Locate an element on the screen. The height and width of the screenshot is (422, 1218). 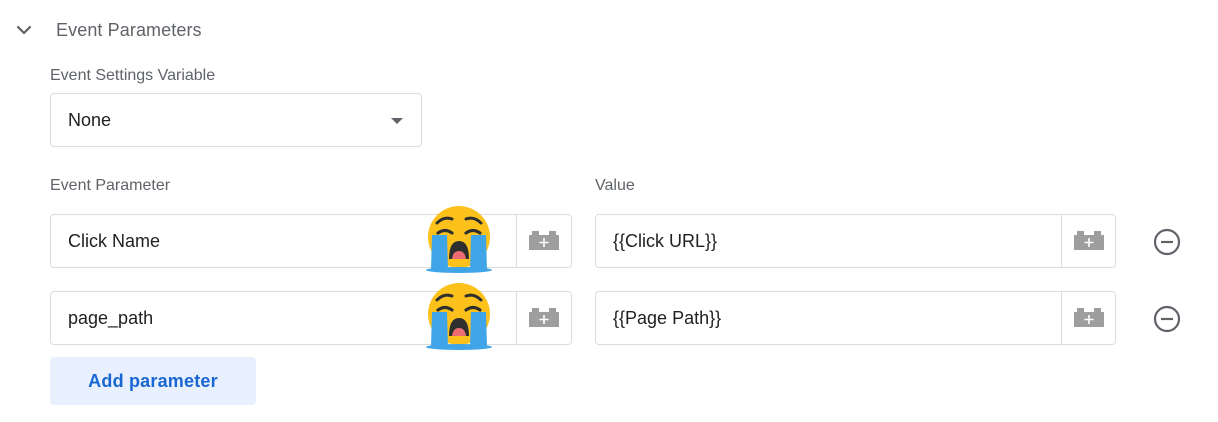
parameter-value-field: {{Page Path}} is located at coordinates (855, 318).